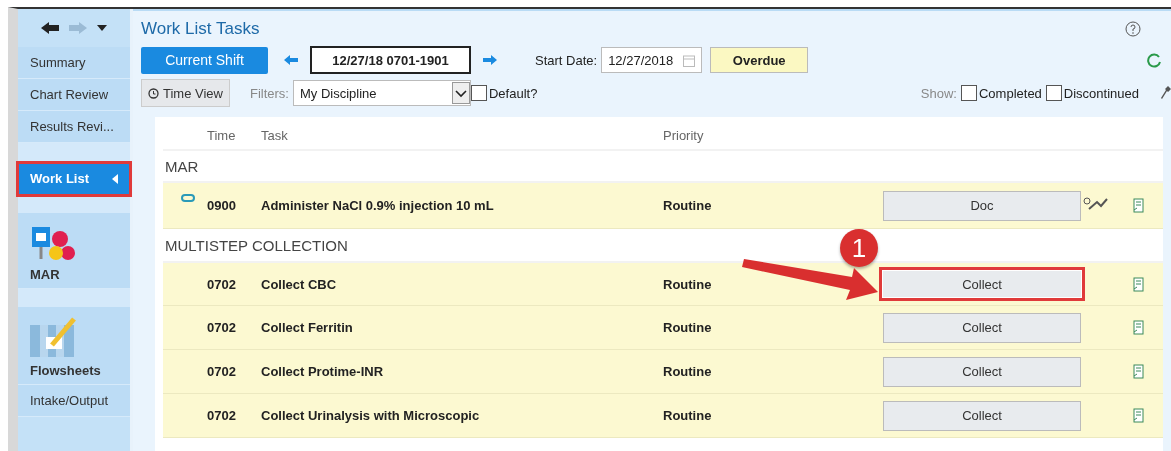 The width and height of the screenshot is (1171, 451). Describe the element at coordinates (74, 251) in the screenshot. I see `sidebar-item: MAR` at that location.